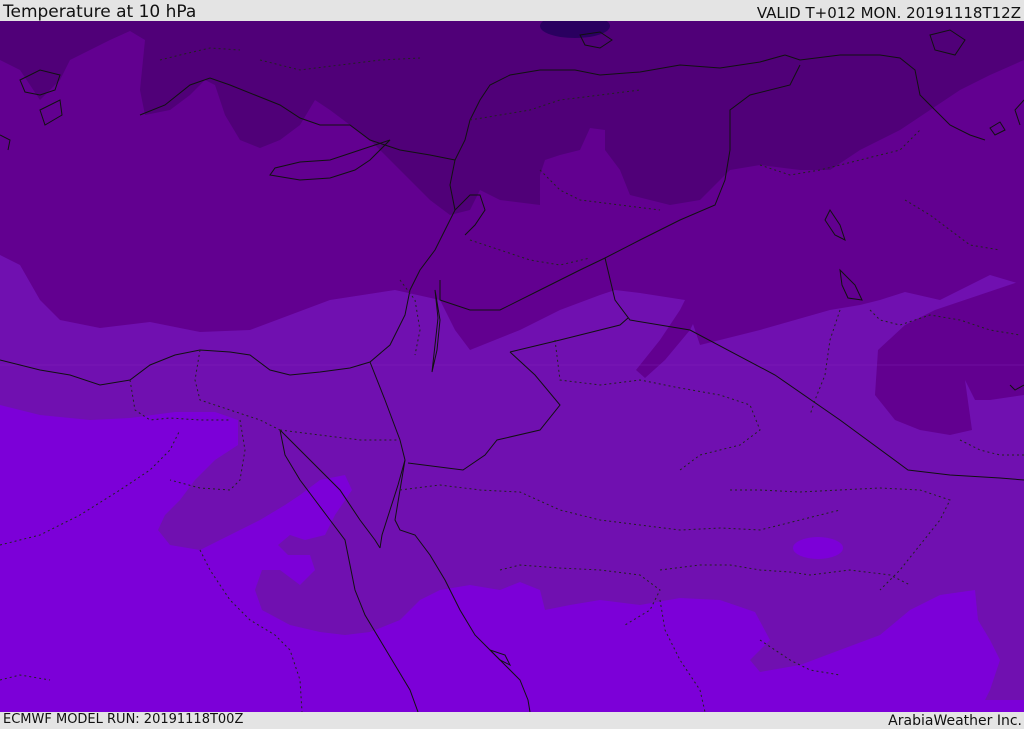 The image size is (1024, 729). Describe the element at coordinates (818, 548) in the screenshot. I see `temp-band-warm-spot` at that location.